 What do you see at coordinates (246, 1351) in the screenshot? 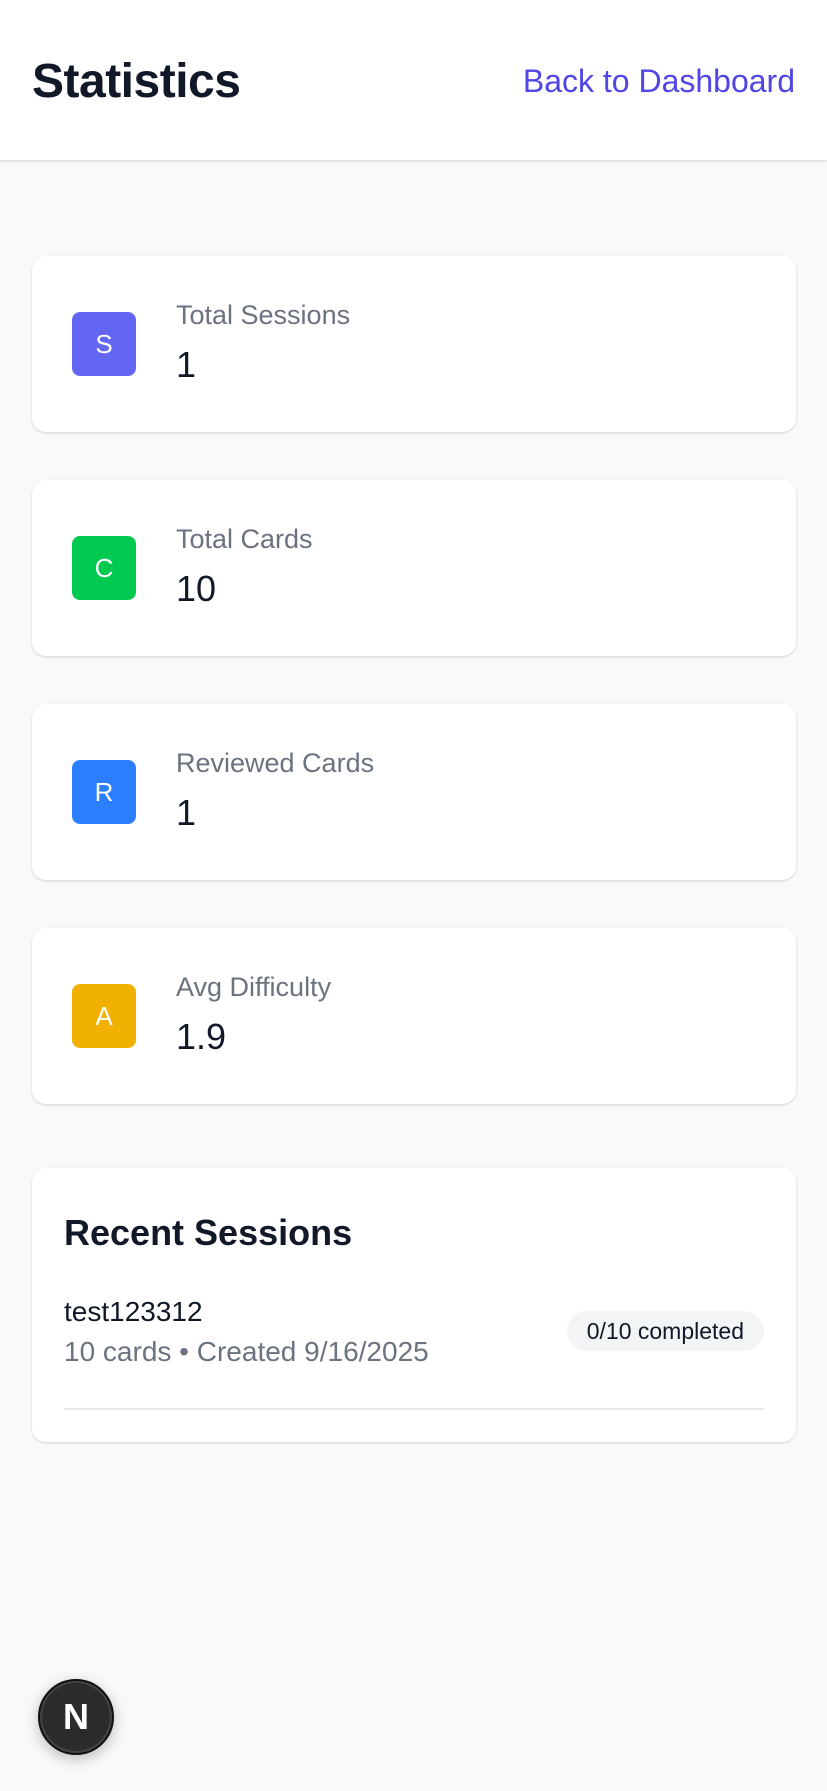
I see `session-meta: 10 cards • Created 9/16/2025` at bounding box center [246, 1351].